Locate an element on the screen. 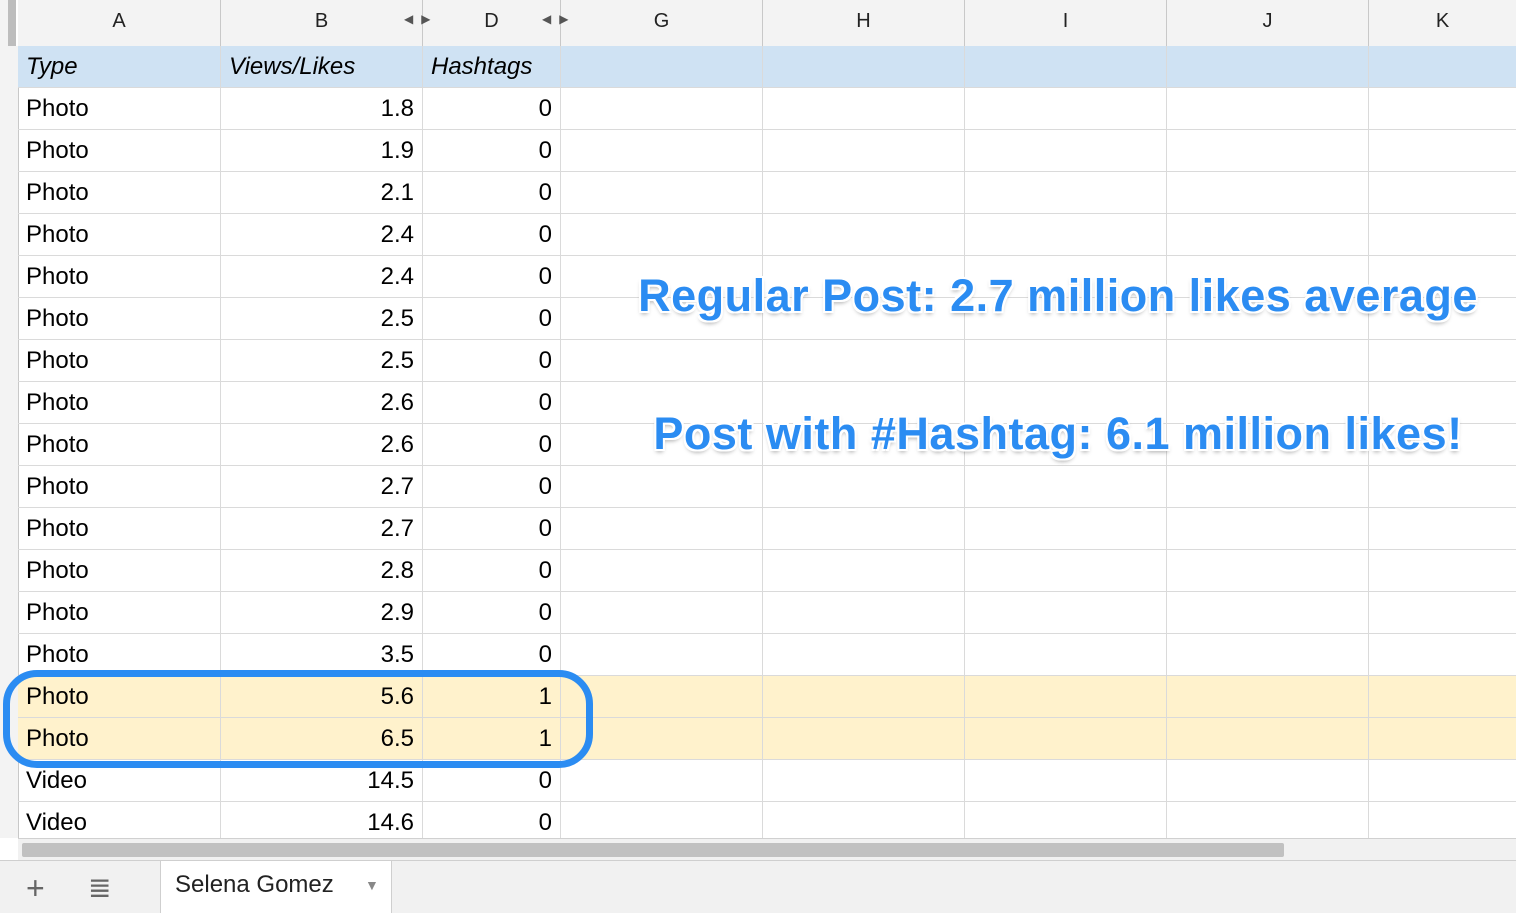 The image size is (1516, 913). header-views-cell: Views/Likes is located at coordinates (322, 67).